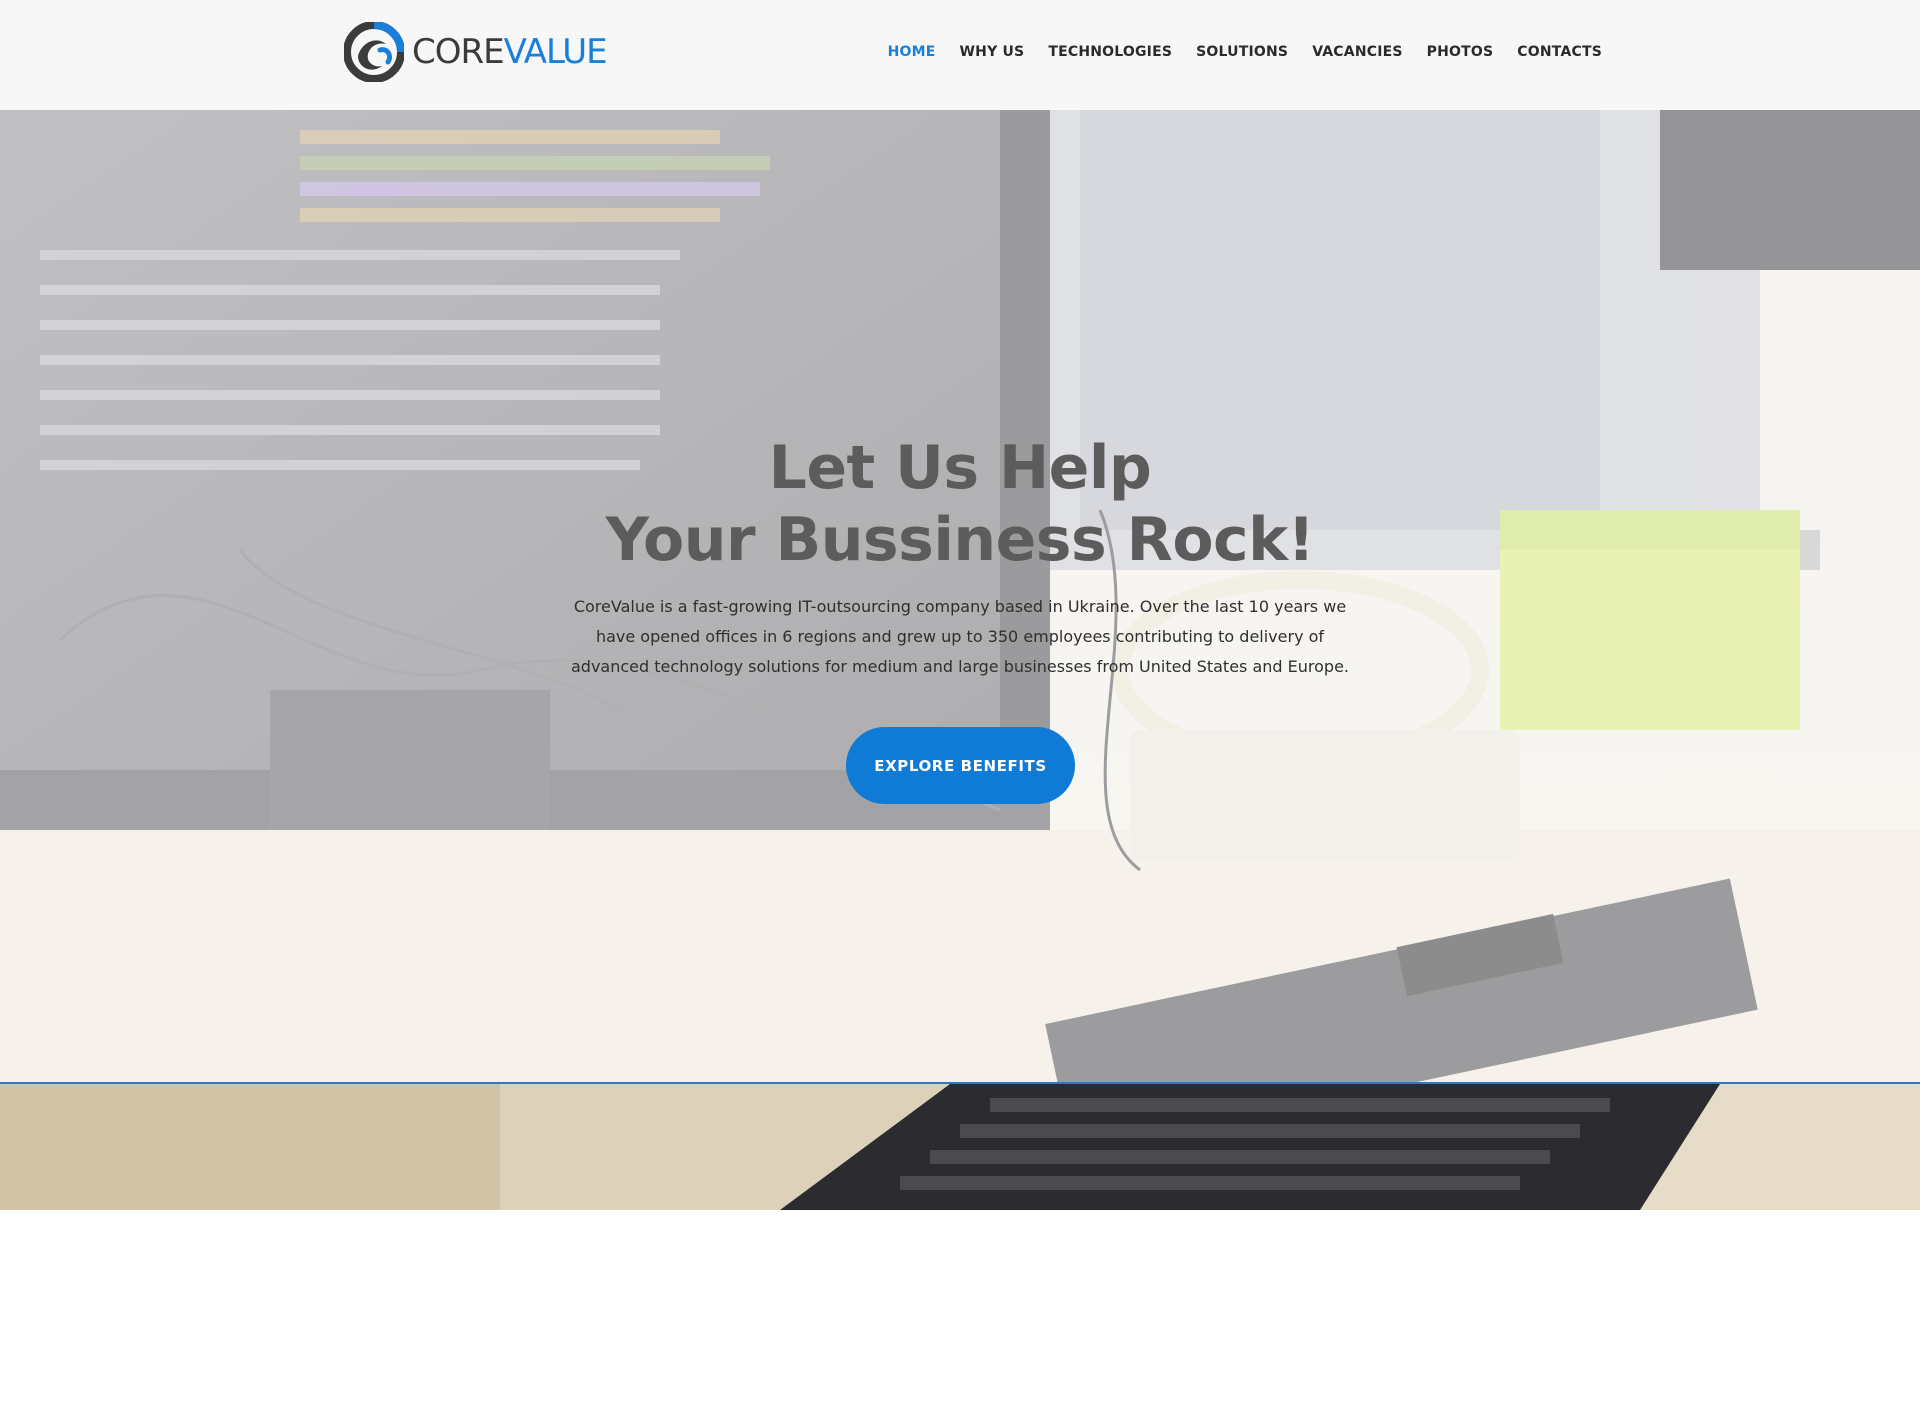 The image size is (1920, 1426). I want to click on nav-item-photos: PHOTOS, so click(1460, 52).